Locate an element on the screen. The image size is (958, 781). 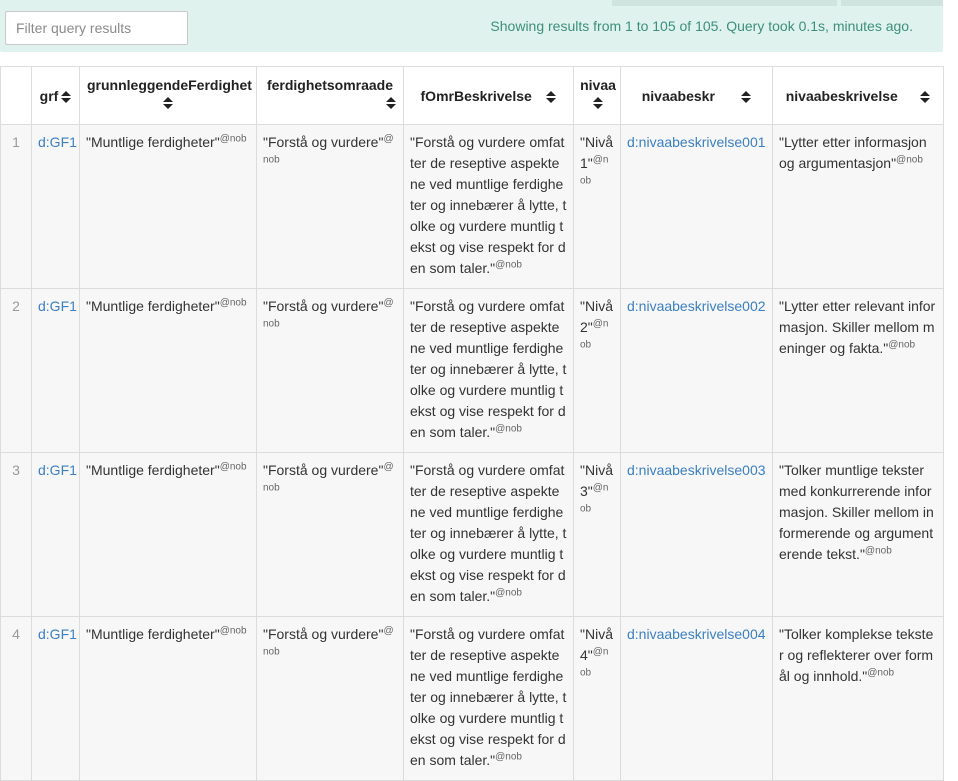
nivaabeskr-link: d:nivaabeskrivelse004 is located at coordinates (696, 634).